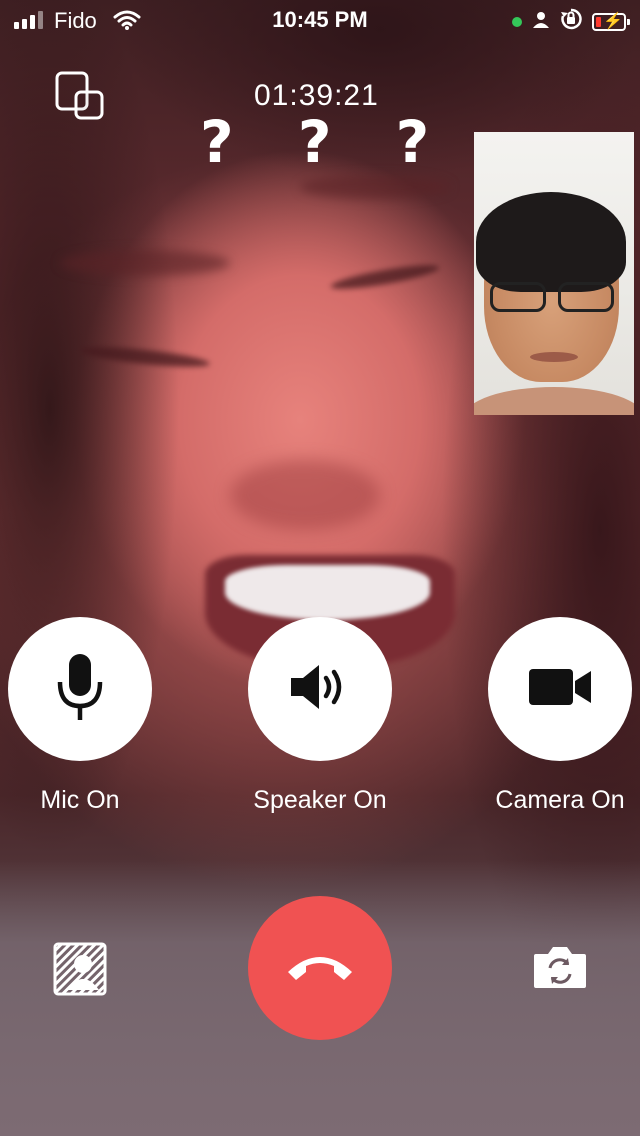 The width and height of the screenshot is (640, 1136). What do you see at coordinates (320, 800) in the screenshot?
I see `speaker-label: Speaker On` at bounding box center [320, 800].